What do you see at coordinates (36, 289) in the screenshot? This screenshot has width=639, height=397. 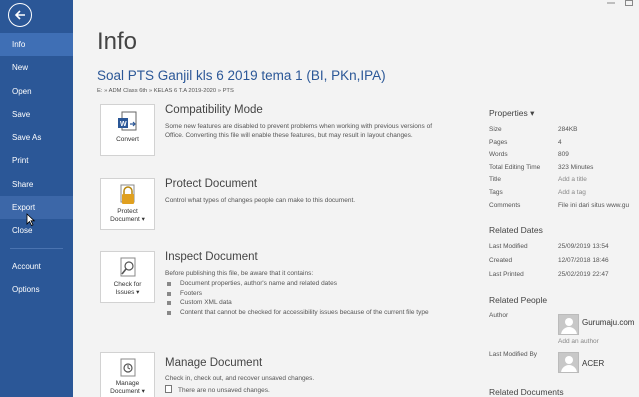 I see `nav-options: Options` at bounding box center [36, 289].